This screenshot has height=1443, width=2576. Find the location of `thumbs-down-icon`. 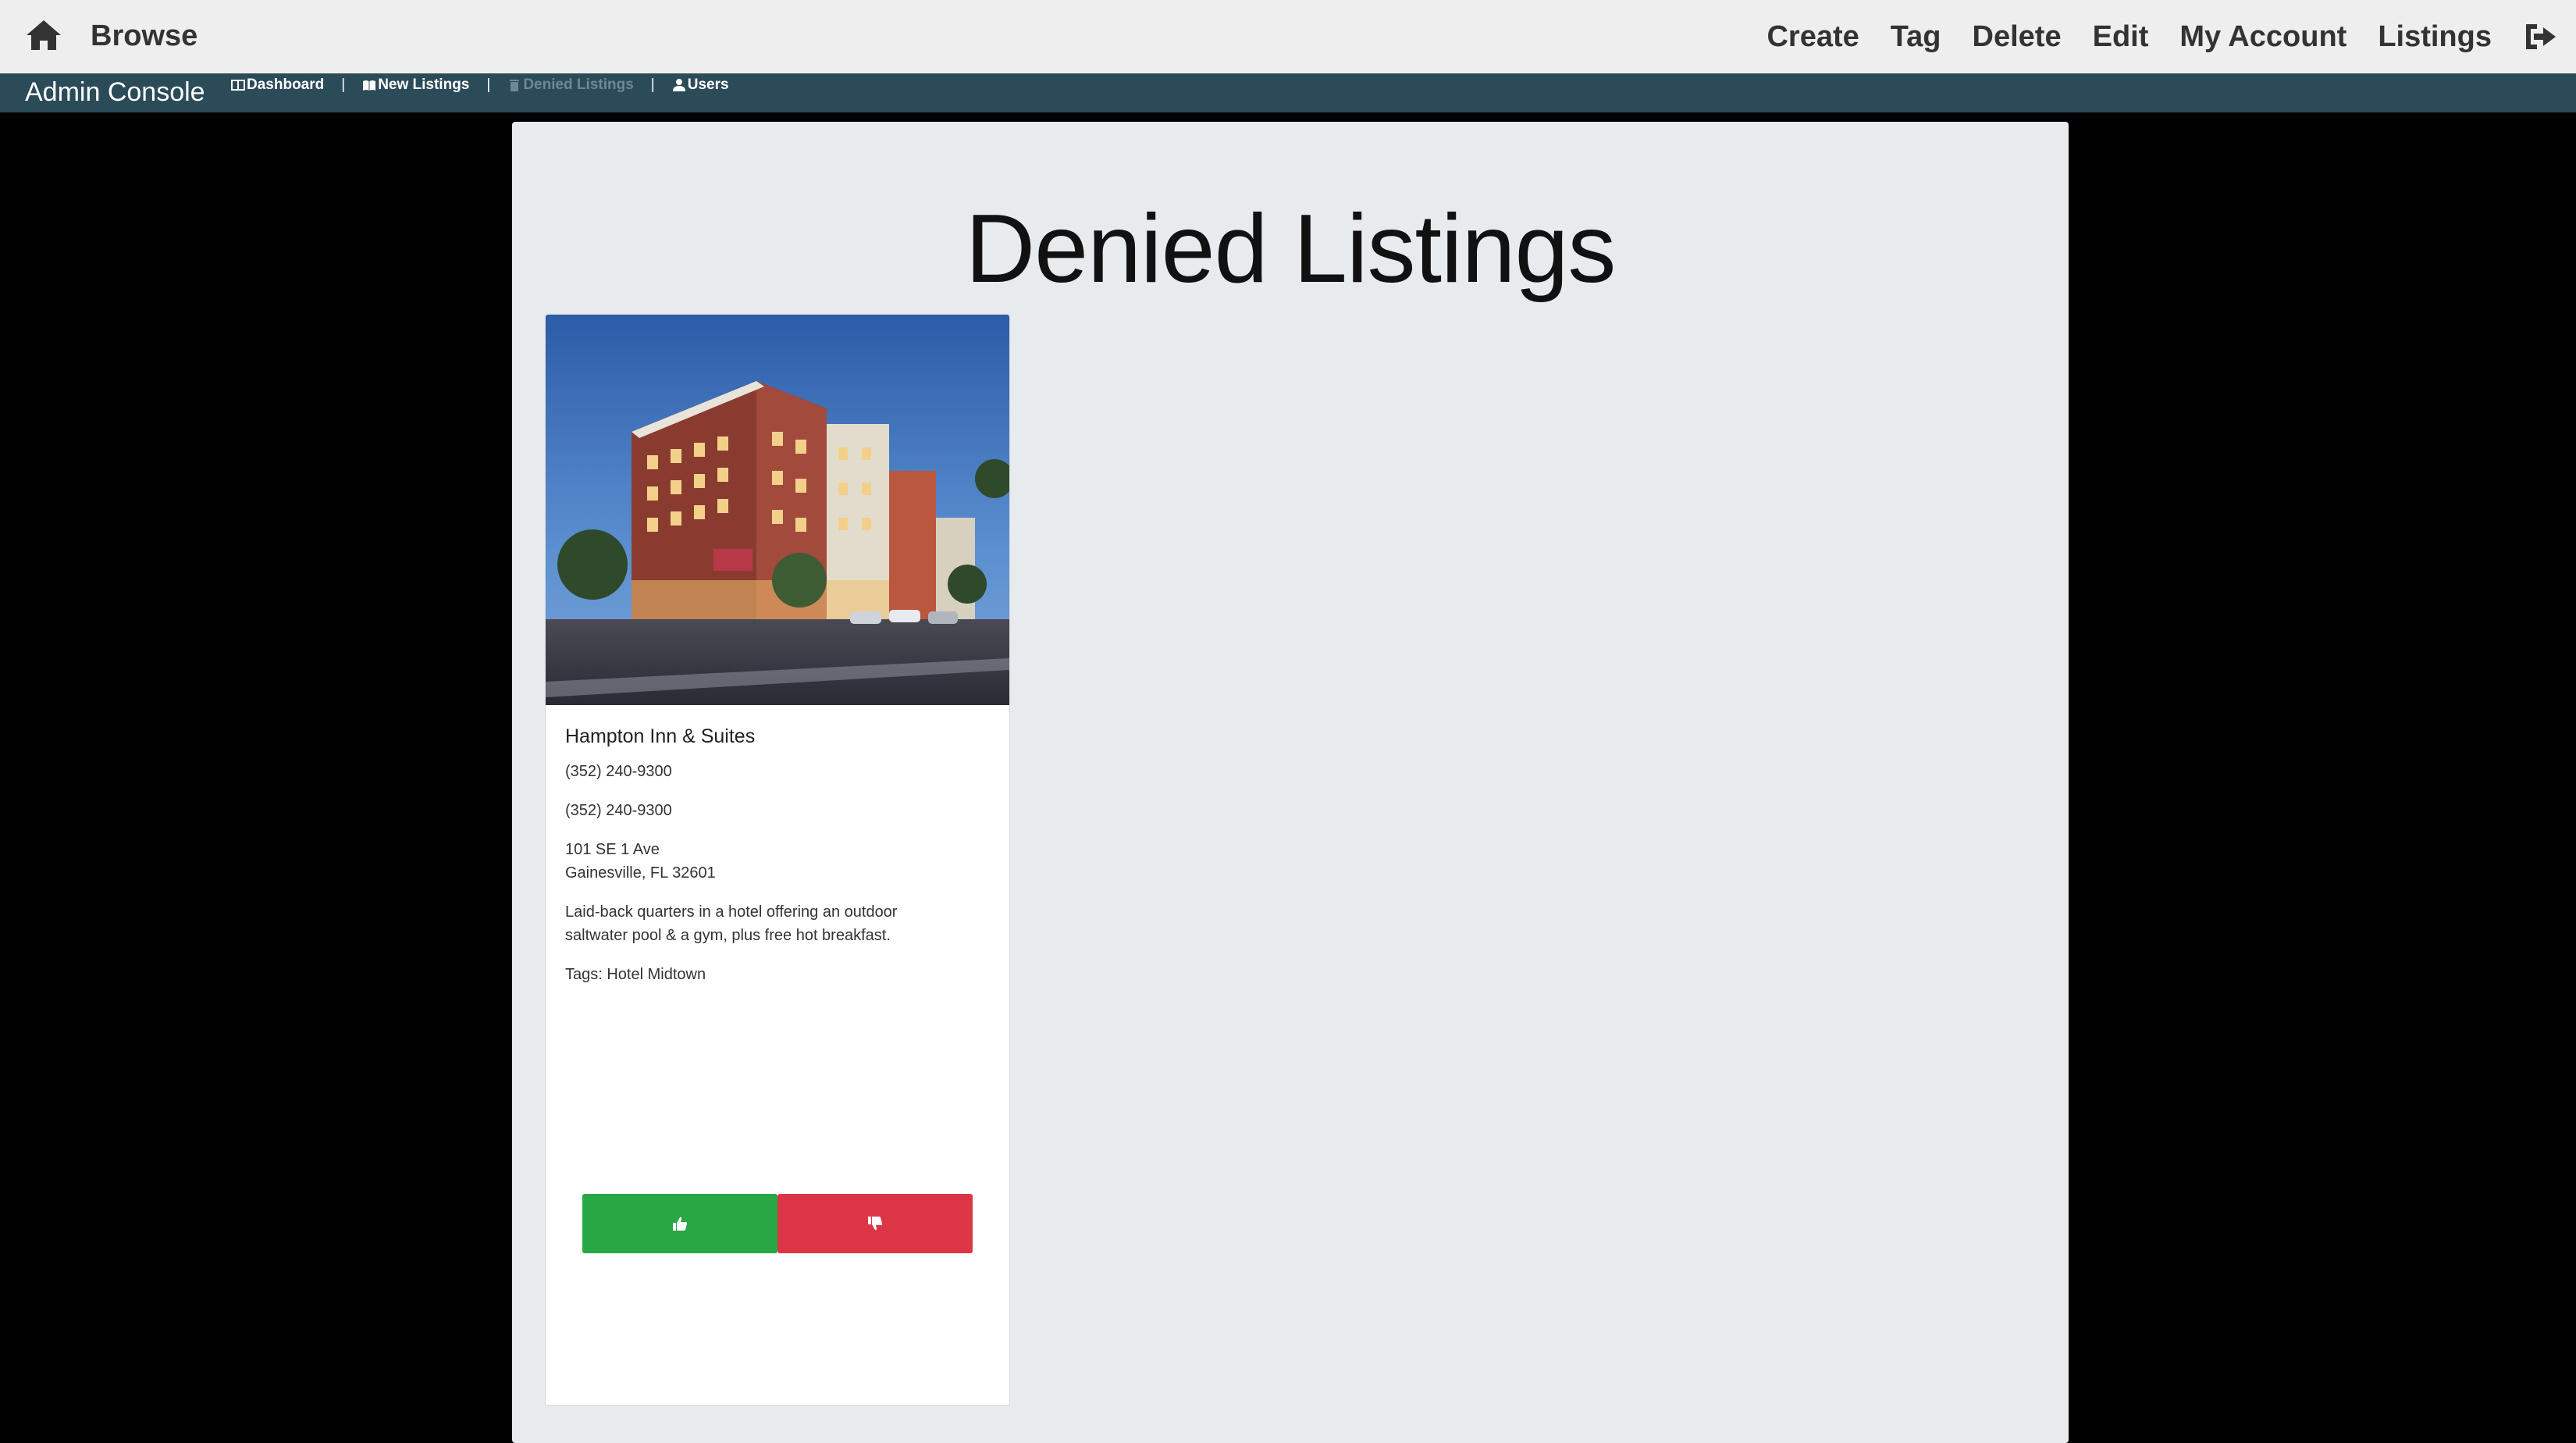

thumbs-down-icon is located at coordinates (875, 1224).